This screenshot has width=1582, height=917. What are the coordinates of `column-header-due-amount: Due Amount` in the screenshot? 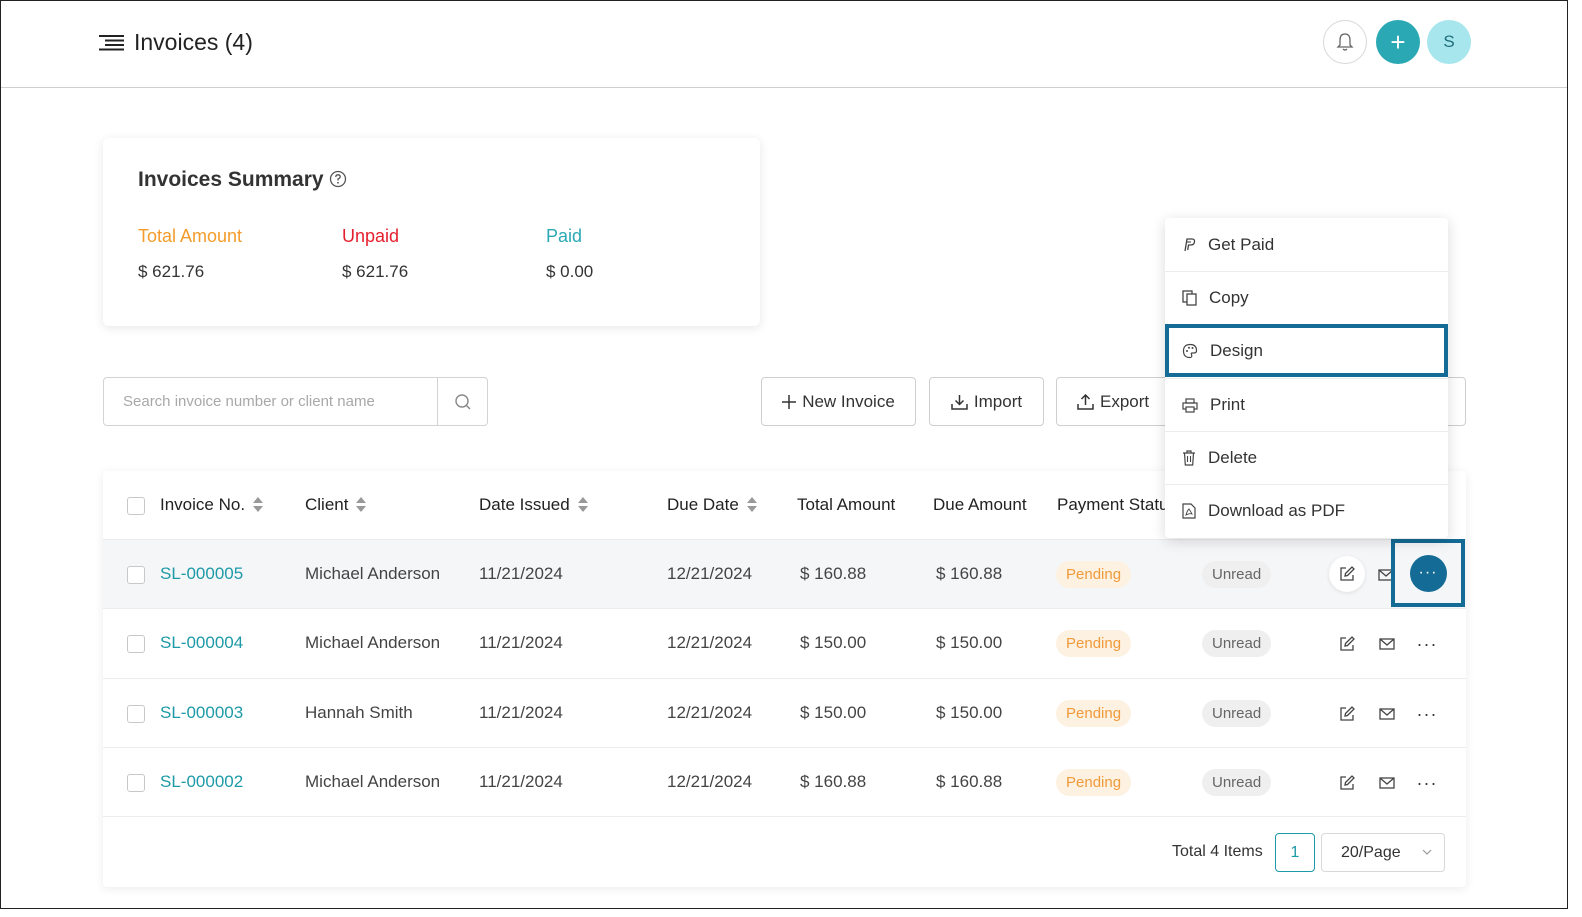 It's located at (980, 504).